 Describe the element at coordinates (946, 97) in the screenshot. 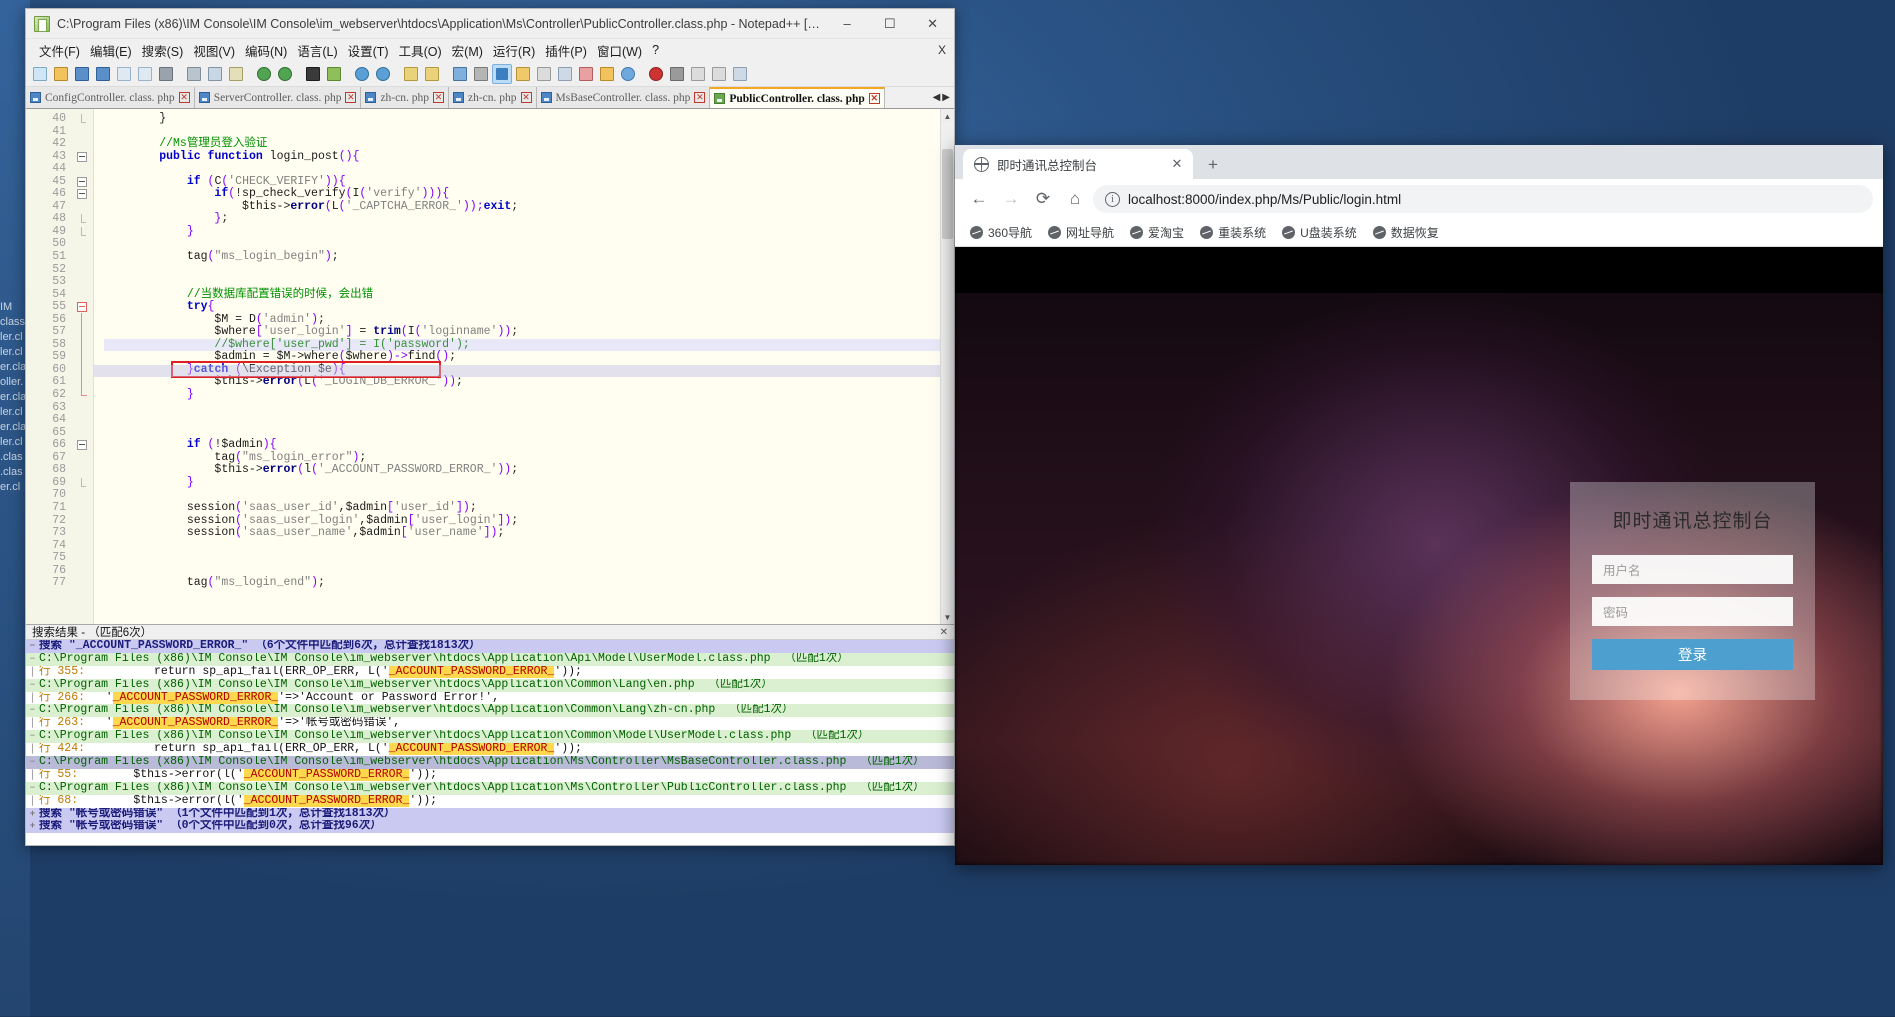

I see `tab-scroll-right-icon: ▶` at that location.